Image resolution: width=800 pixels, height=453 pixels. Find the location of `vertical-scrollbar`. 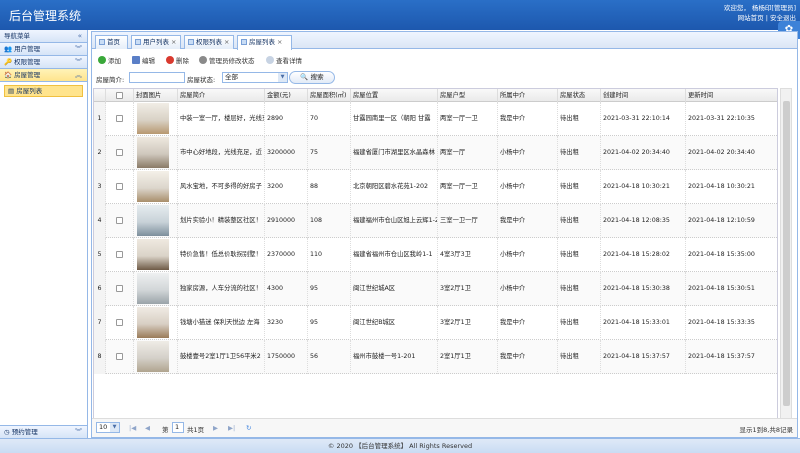

vertical-scrollbar is located at coordinates (786, 254).